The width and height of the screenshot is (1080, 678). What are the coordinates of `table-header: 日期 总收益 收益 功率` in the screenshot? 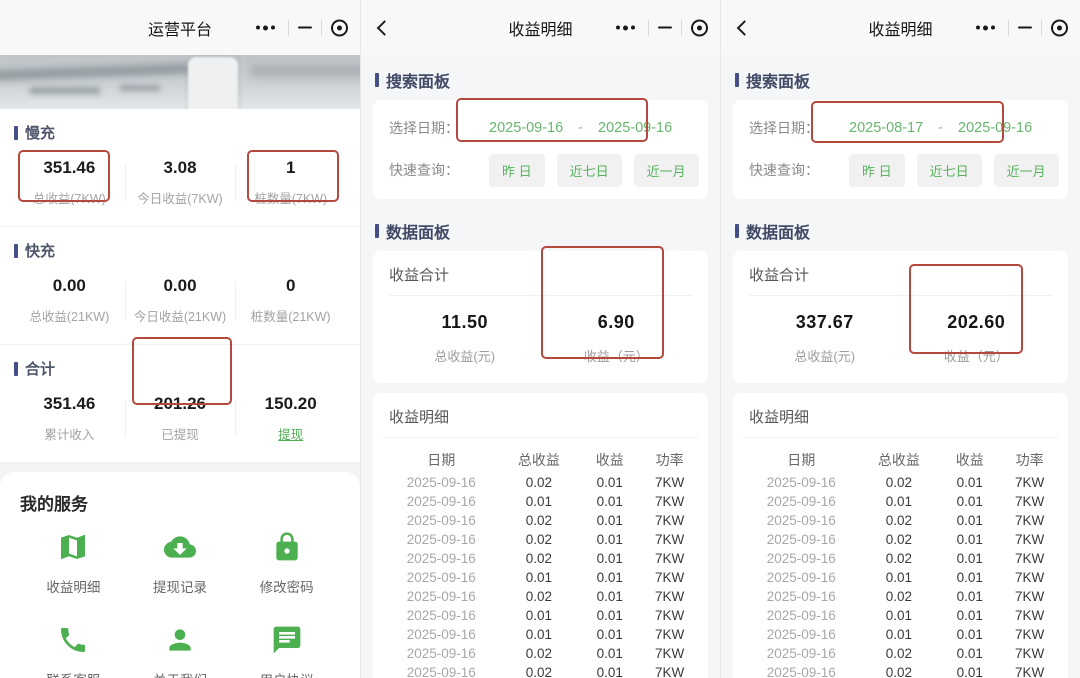 It's located at (540, 460).